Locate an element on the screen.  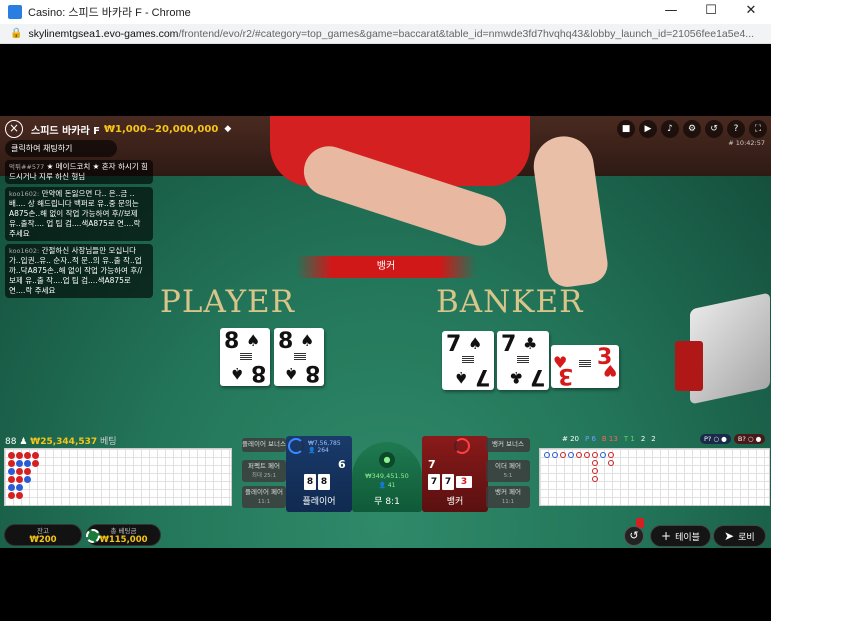
result-banner: 뱅커 is located at coordinates (386, 267).